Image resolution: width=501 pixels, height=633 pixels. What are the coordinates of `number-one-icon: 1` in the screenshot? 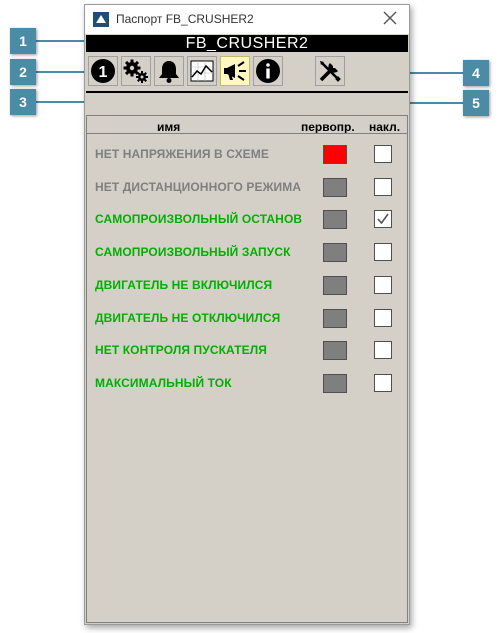 It's located at (103, 71).